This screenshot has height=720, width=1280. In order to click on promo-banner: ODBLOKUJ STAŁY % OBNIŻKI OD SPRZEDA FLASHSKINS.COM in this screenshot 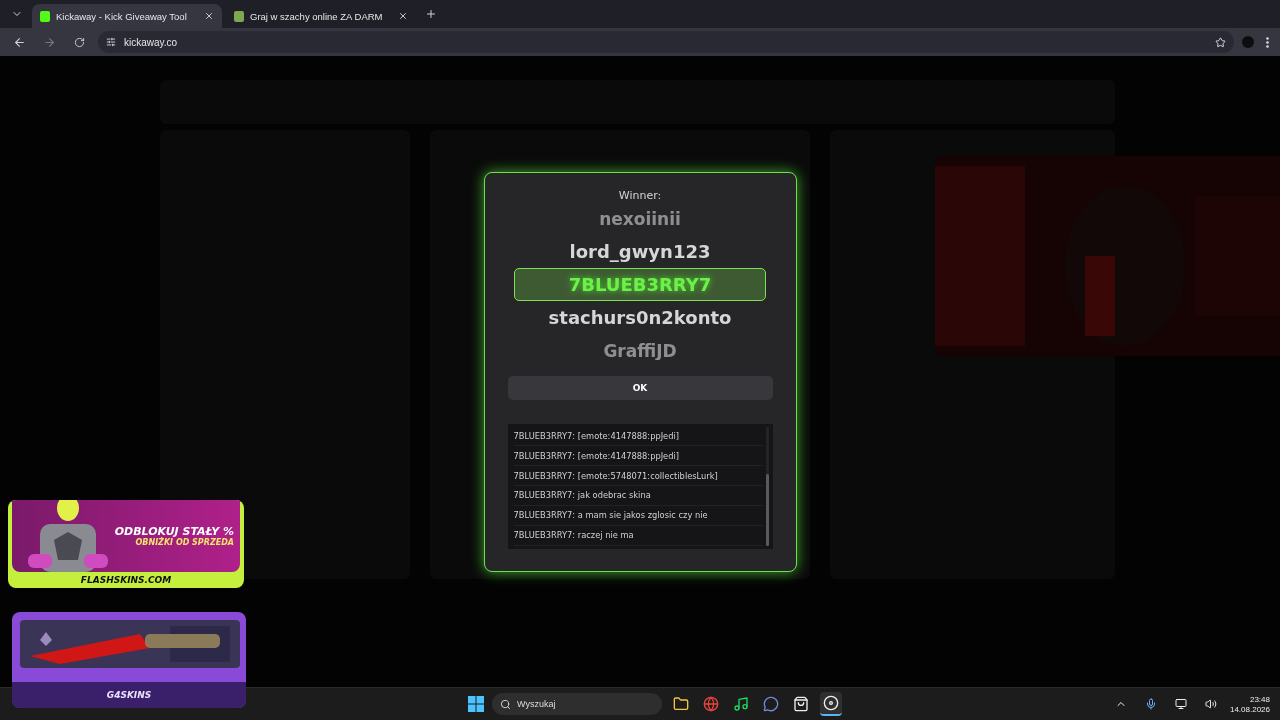, I will do `click(126, 544)`.